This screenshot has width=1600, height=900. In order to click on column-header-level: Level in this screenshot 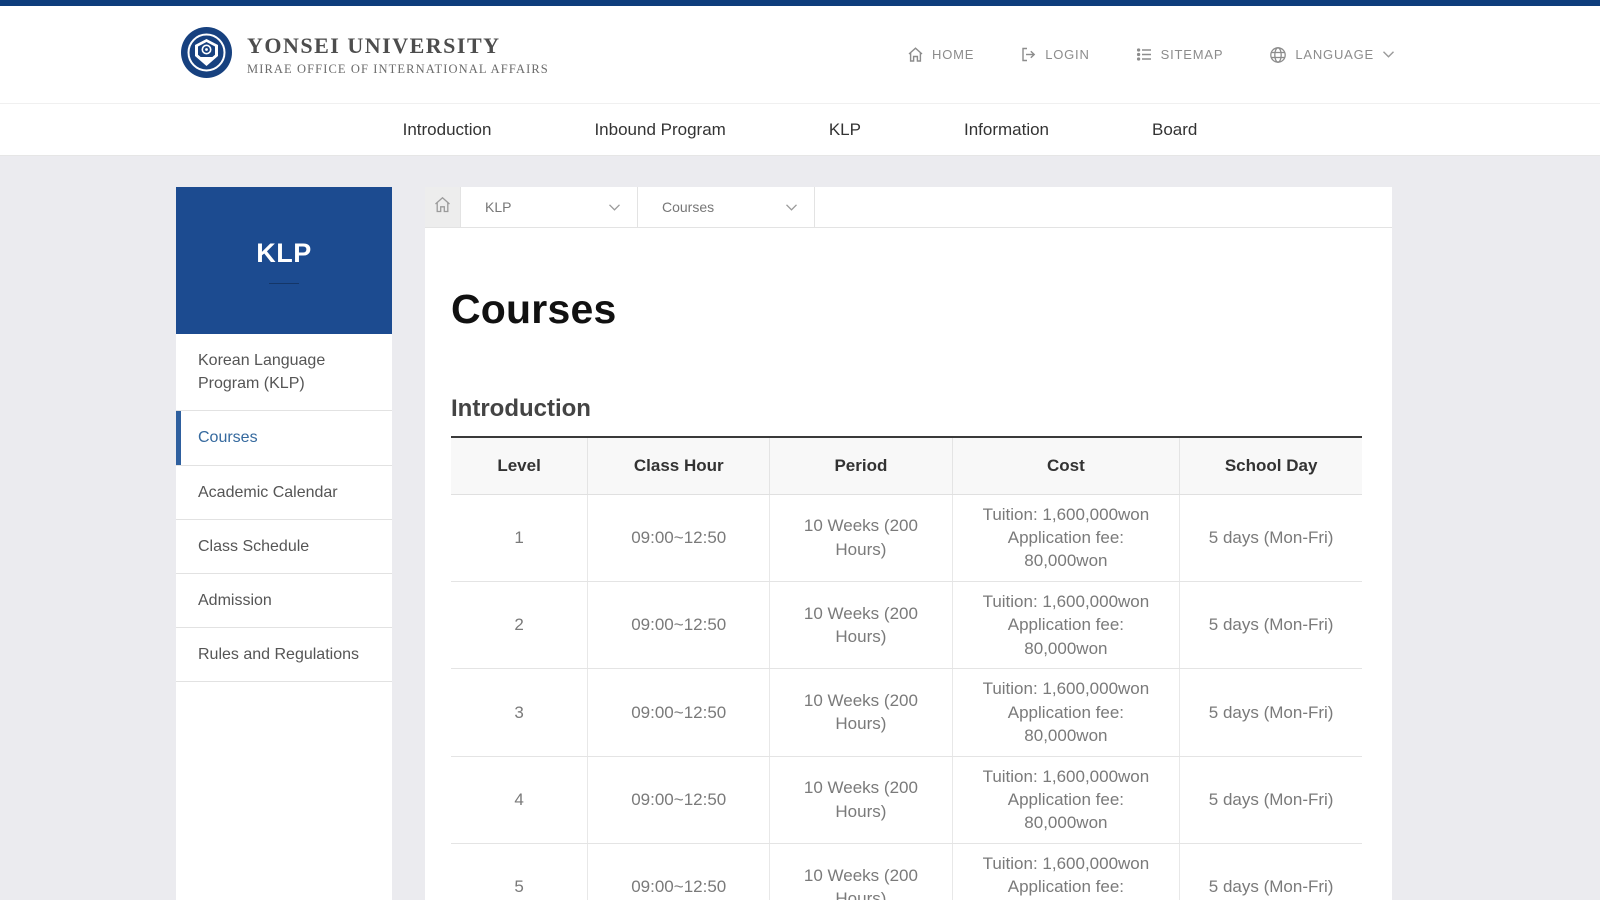, I will do `click(520, 466)`.